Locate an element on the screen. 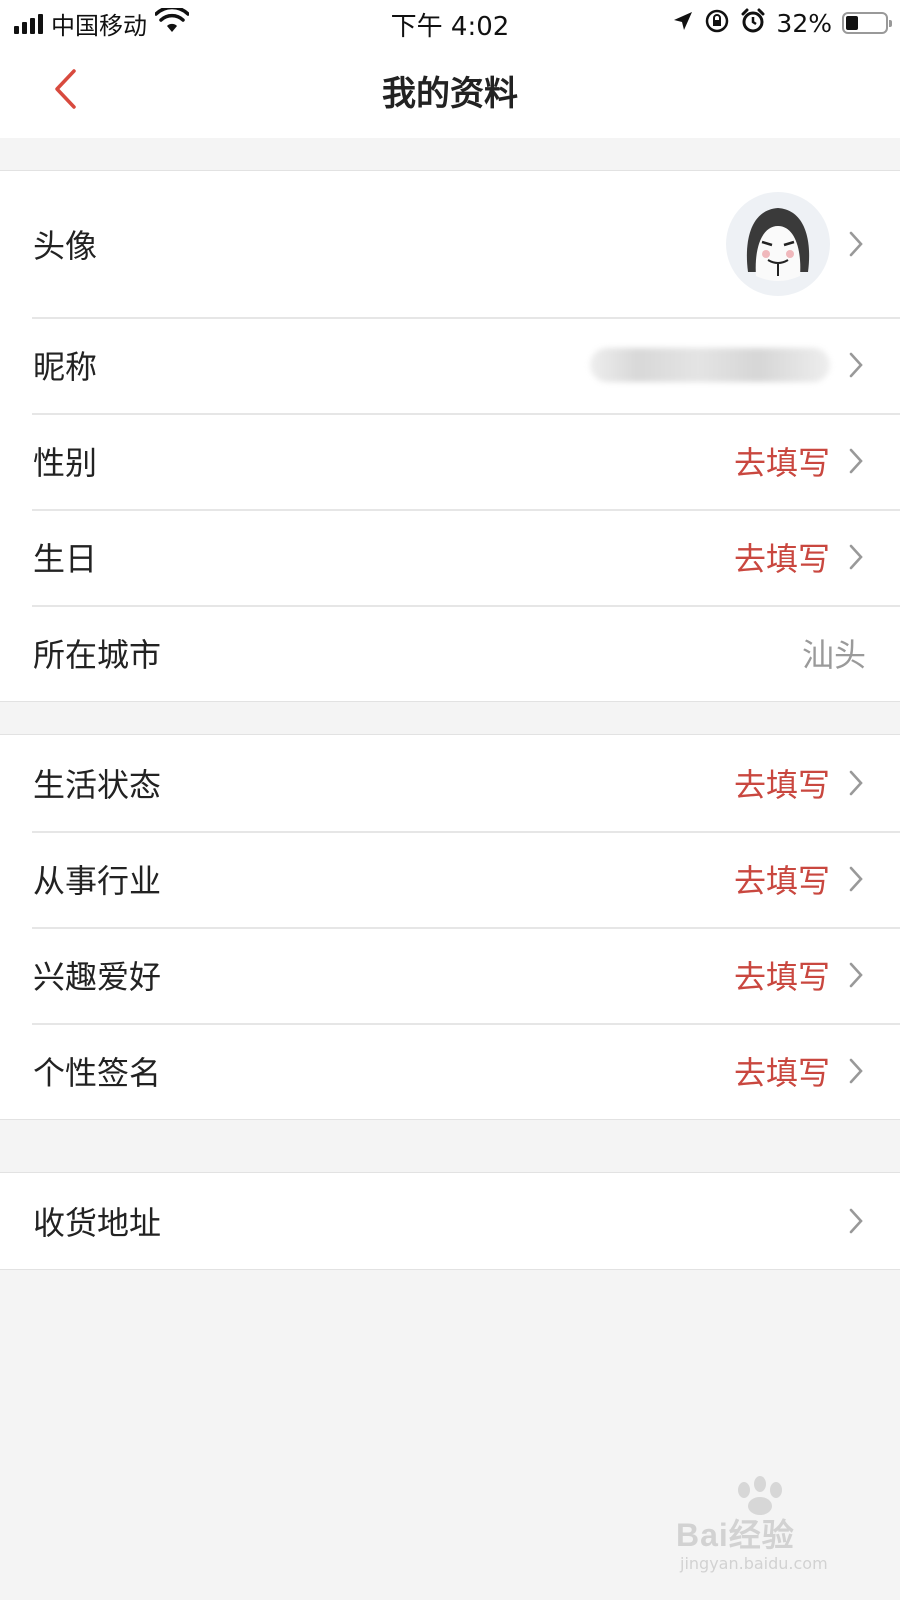  page-title: 我的资料 is located at coordinates (450, 94).